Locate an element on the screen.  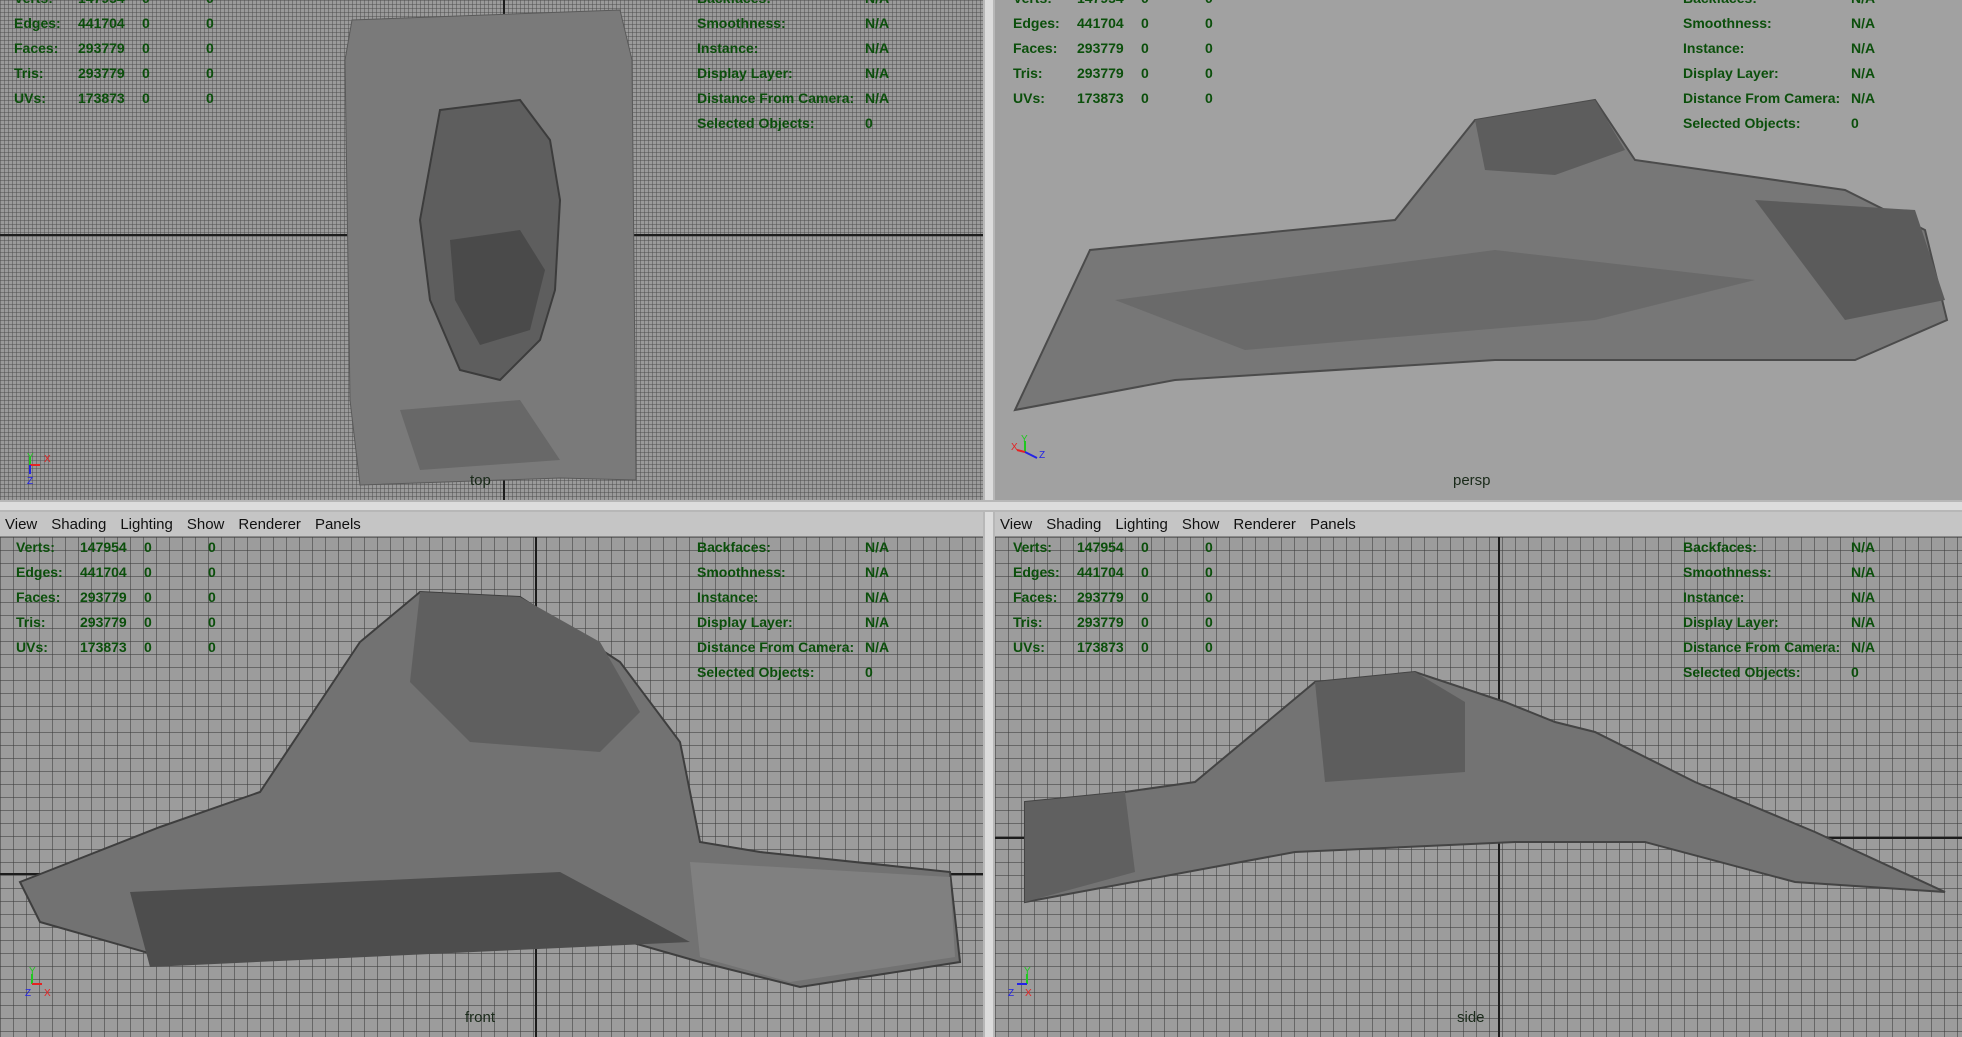
viewport-label-side: side is located at coordinates (1471, 1017).